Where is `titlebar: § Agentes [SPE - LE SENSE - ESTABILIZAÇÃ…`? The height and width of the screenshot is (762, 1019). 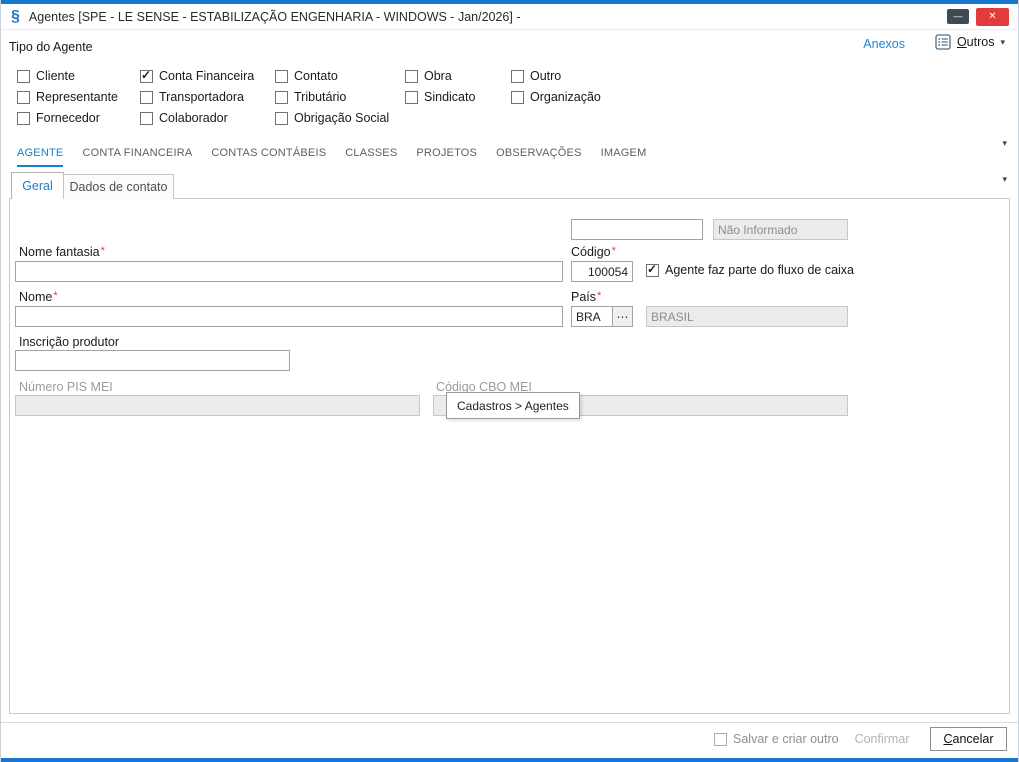 titlebar: § Agentes [SPE - LE SENSE - ESTABILIZAÇÃ… is located at coordinates (509, 17).